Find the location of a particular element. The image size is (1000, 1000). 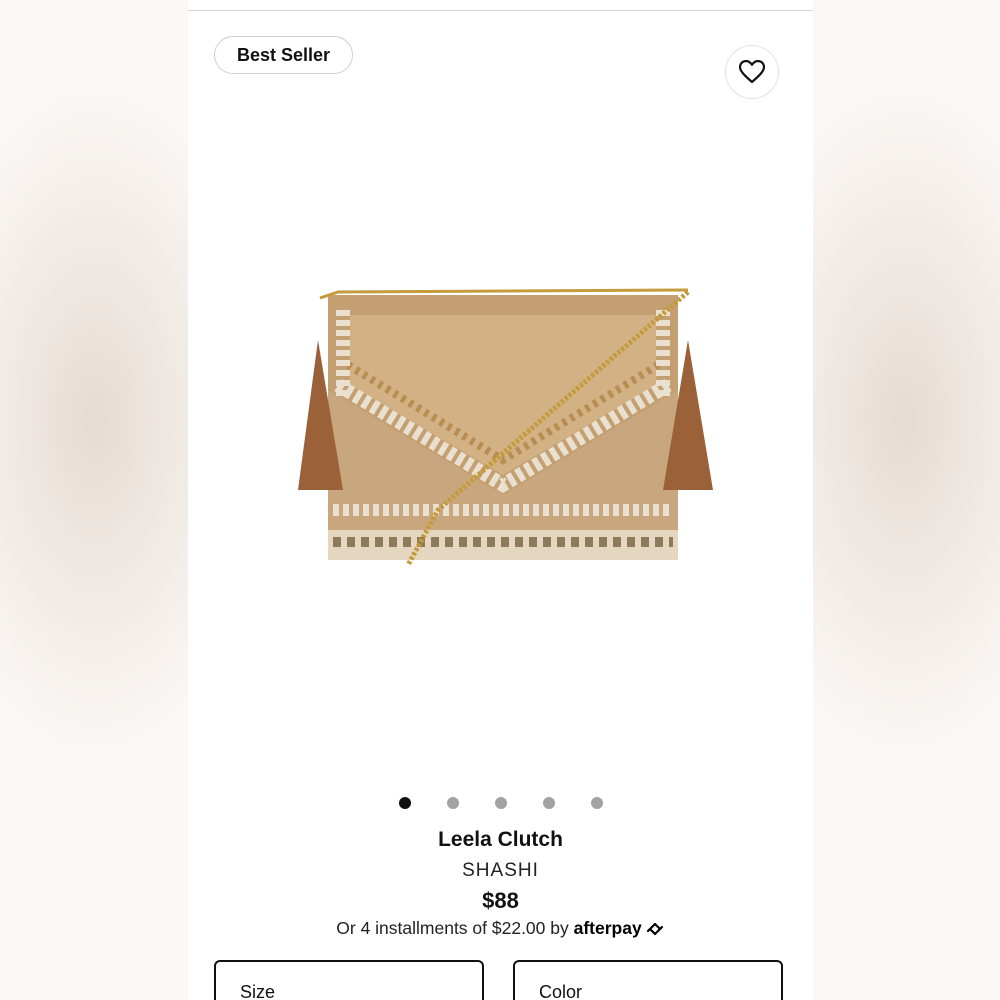

best-seller-badge: Best Seller is located at coordinates (284, 55).